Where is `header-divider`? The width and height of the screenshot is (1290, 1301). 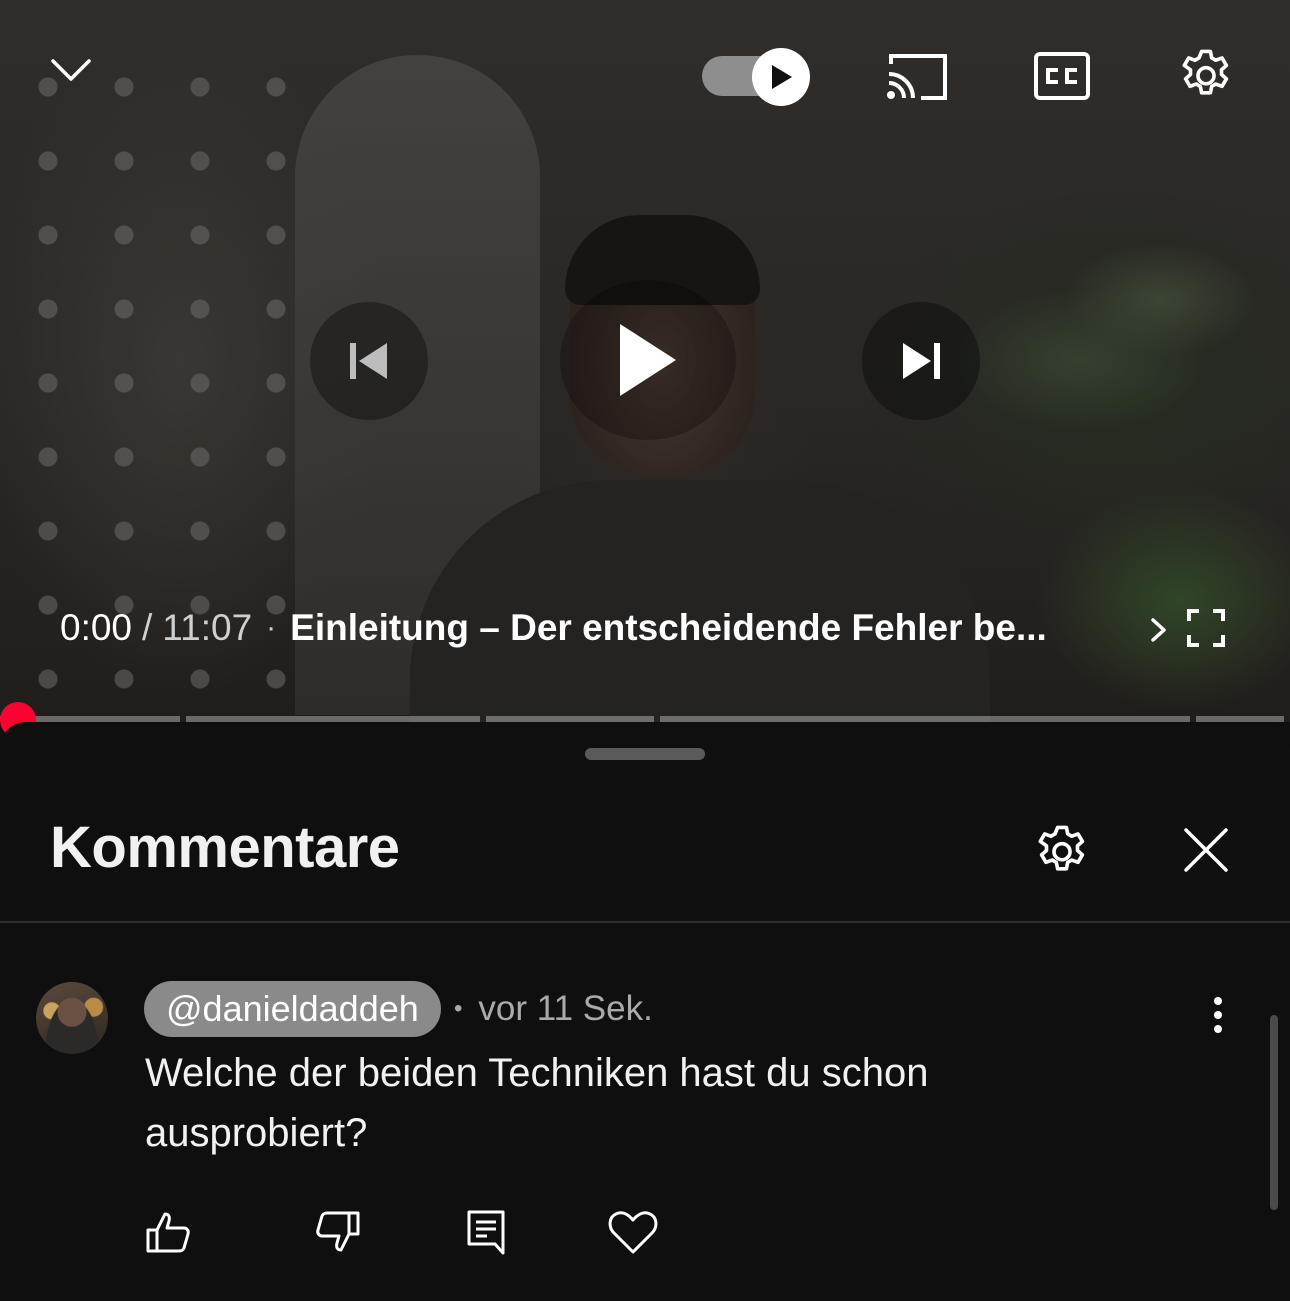 header-divider is located at coordinates (645, 922).